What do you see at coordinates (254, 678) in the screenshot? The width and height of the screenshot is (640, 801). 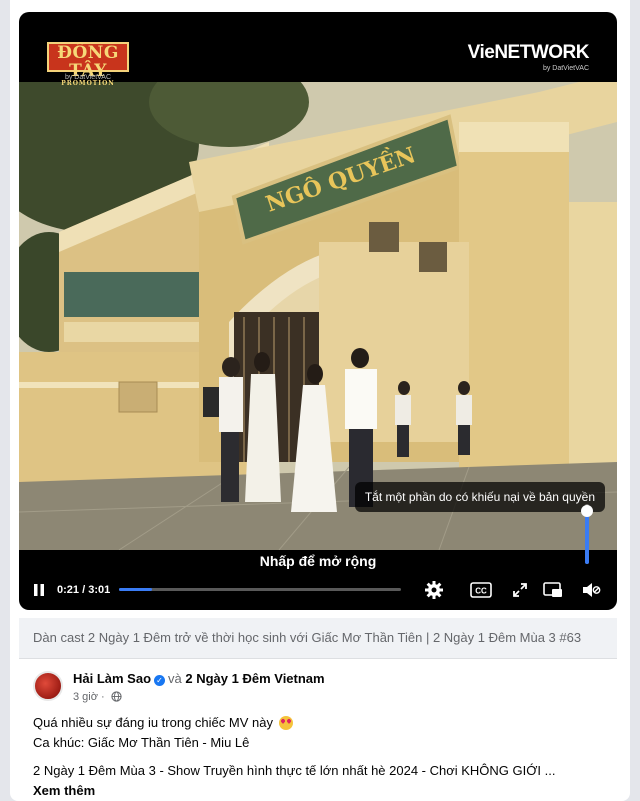 I see `page-name: 2 Ngày 1 Đêm Vietnam` at bounding box center [254, 678].